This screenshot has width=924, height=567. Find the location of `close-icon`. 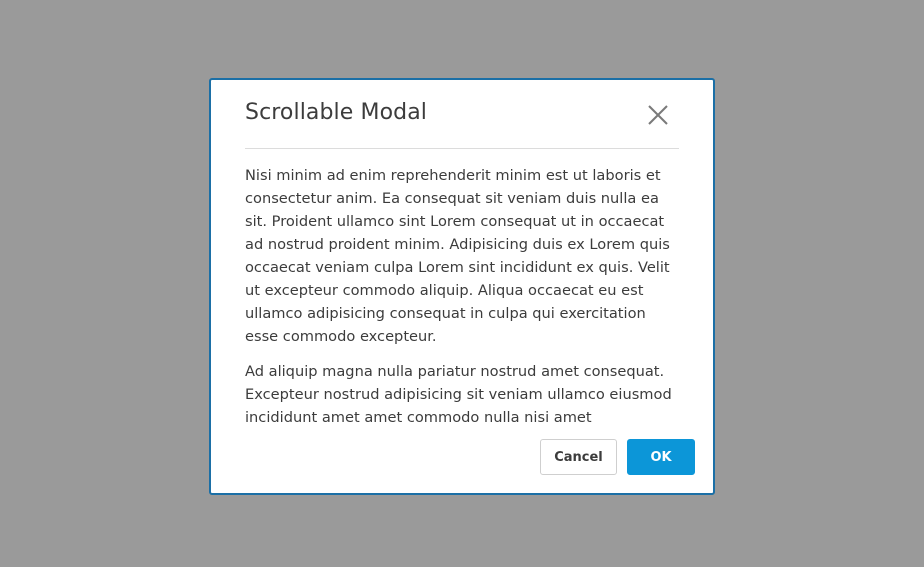

close-icon is located at coordinates (658, 115).